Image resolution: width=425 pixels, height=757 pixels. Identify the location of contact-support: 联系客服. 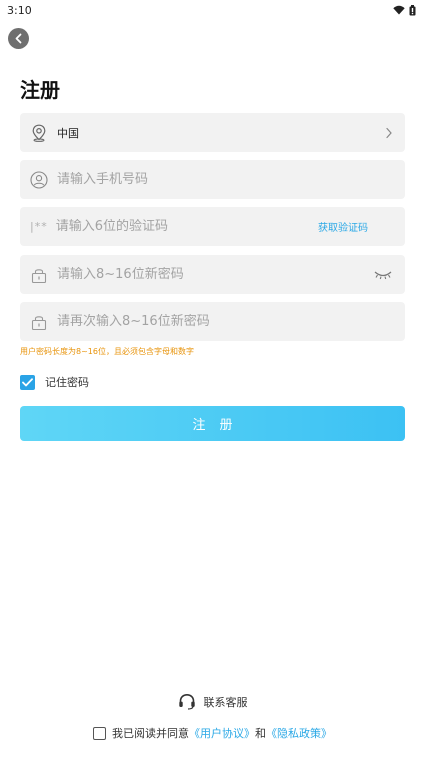
(212, 701).